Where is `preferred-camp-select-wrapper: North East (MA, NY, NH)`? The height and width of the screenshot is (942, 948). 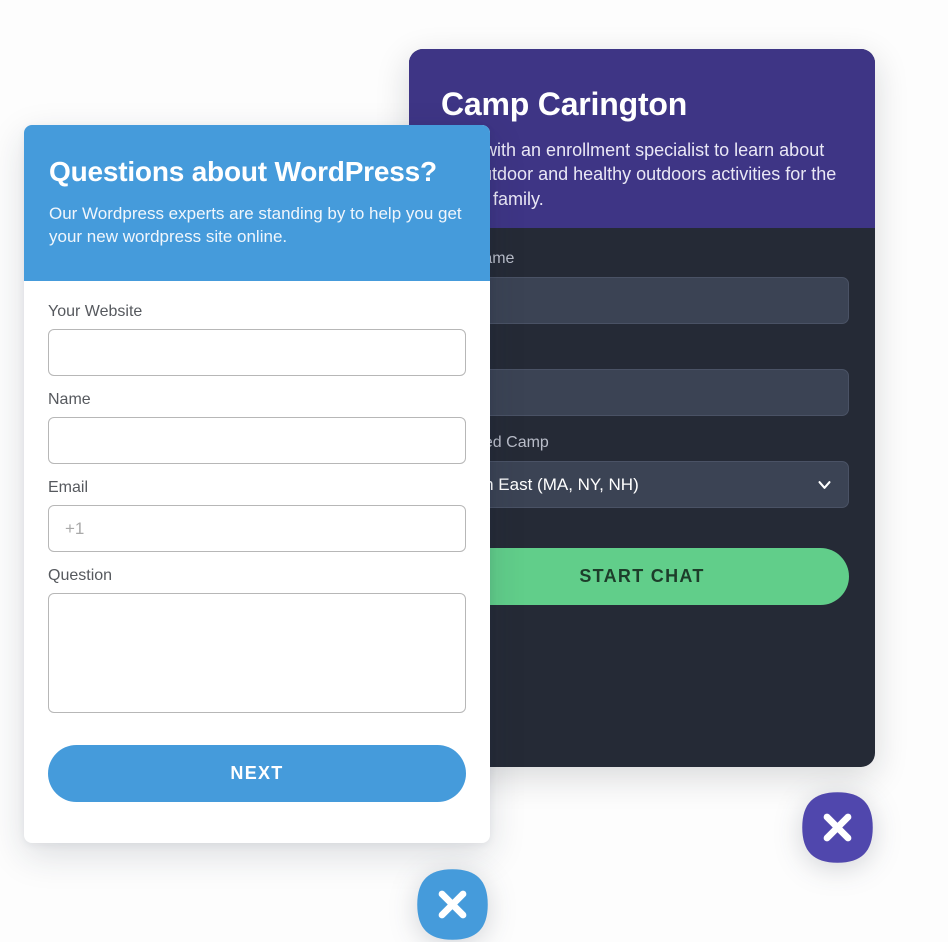
preferred-camp-select-wrapper: North East (MA, NY, NH) is located at coordinates (642, 484).